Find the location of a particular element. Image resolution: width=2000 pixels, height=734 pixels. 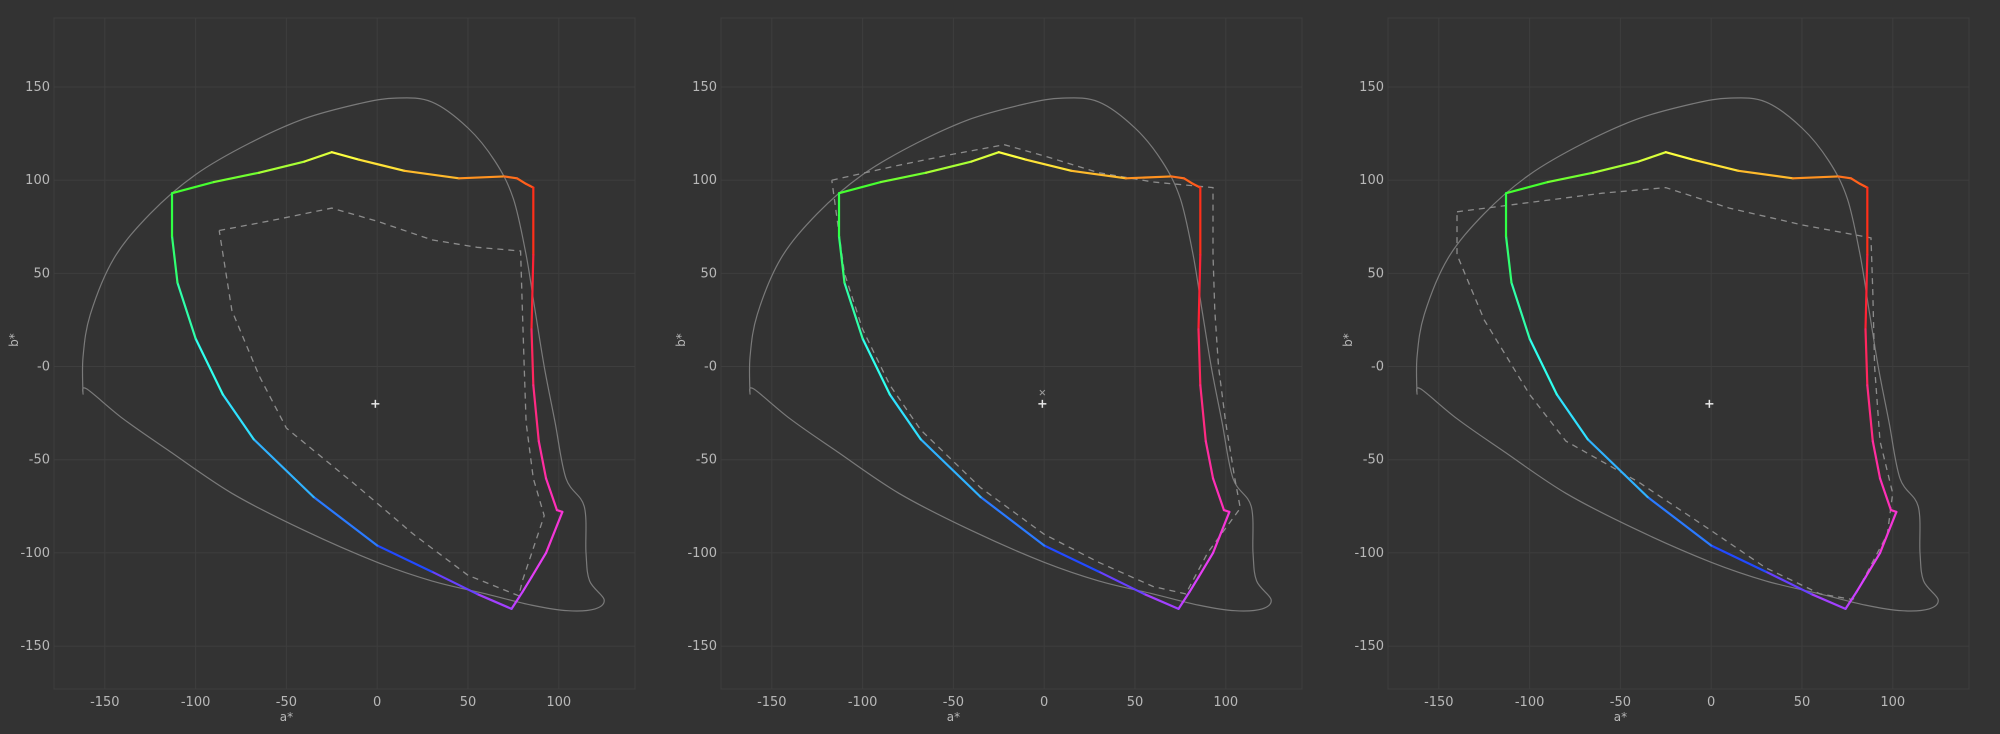

x-axis-title: a* is located at coordinates (1620, 717).